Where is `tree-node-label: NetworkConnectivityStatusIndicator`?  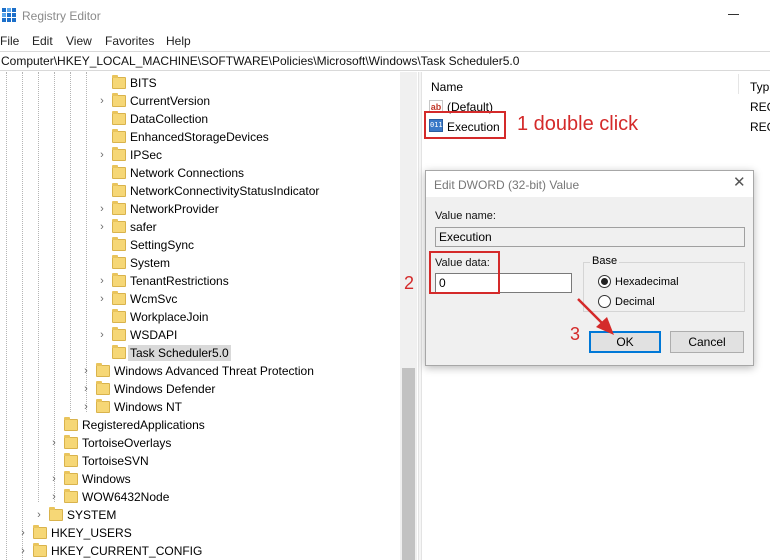 tree-node-label: NetworkConnectivityStatusIndicator is located at coordinates (224, 191).